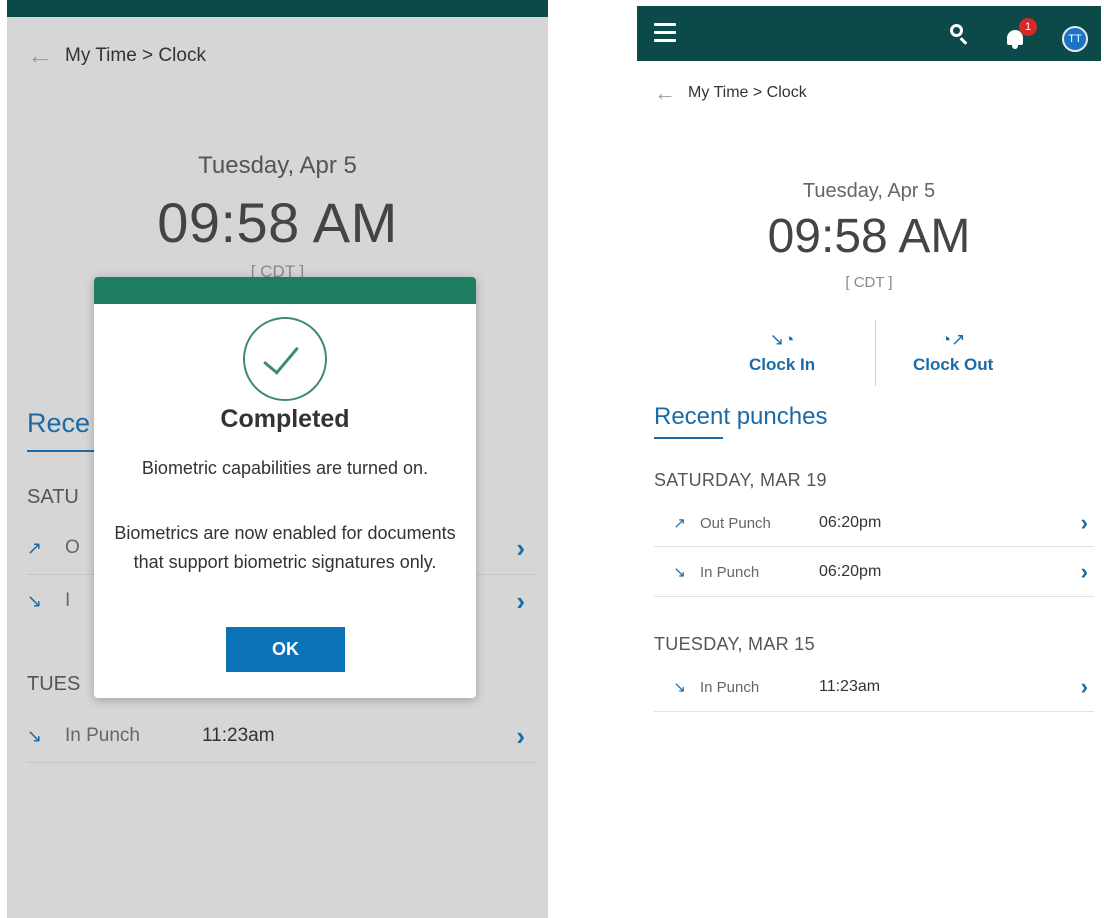  I want to click on action-divider, so click(875, 353).